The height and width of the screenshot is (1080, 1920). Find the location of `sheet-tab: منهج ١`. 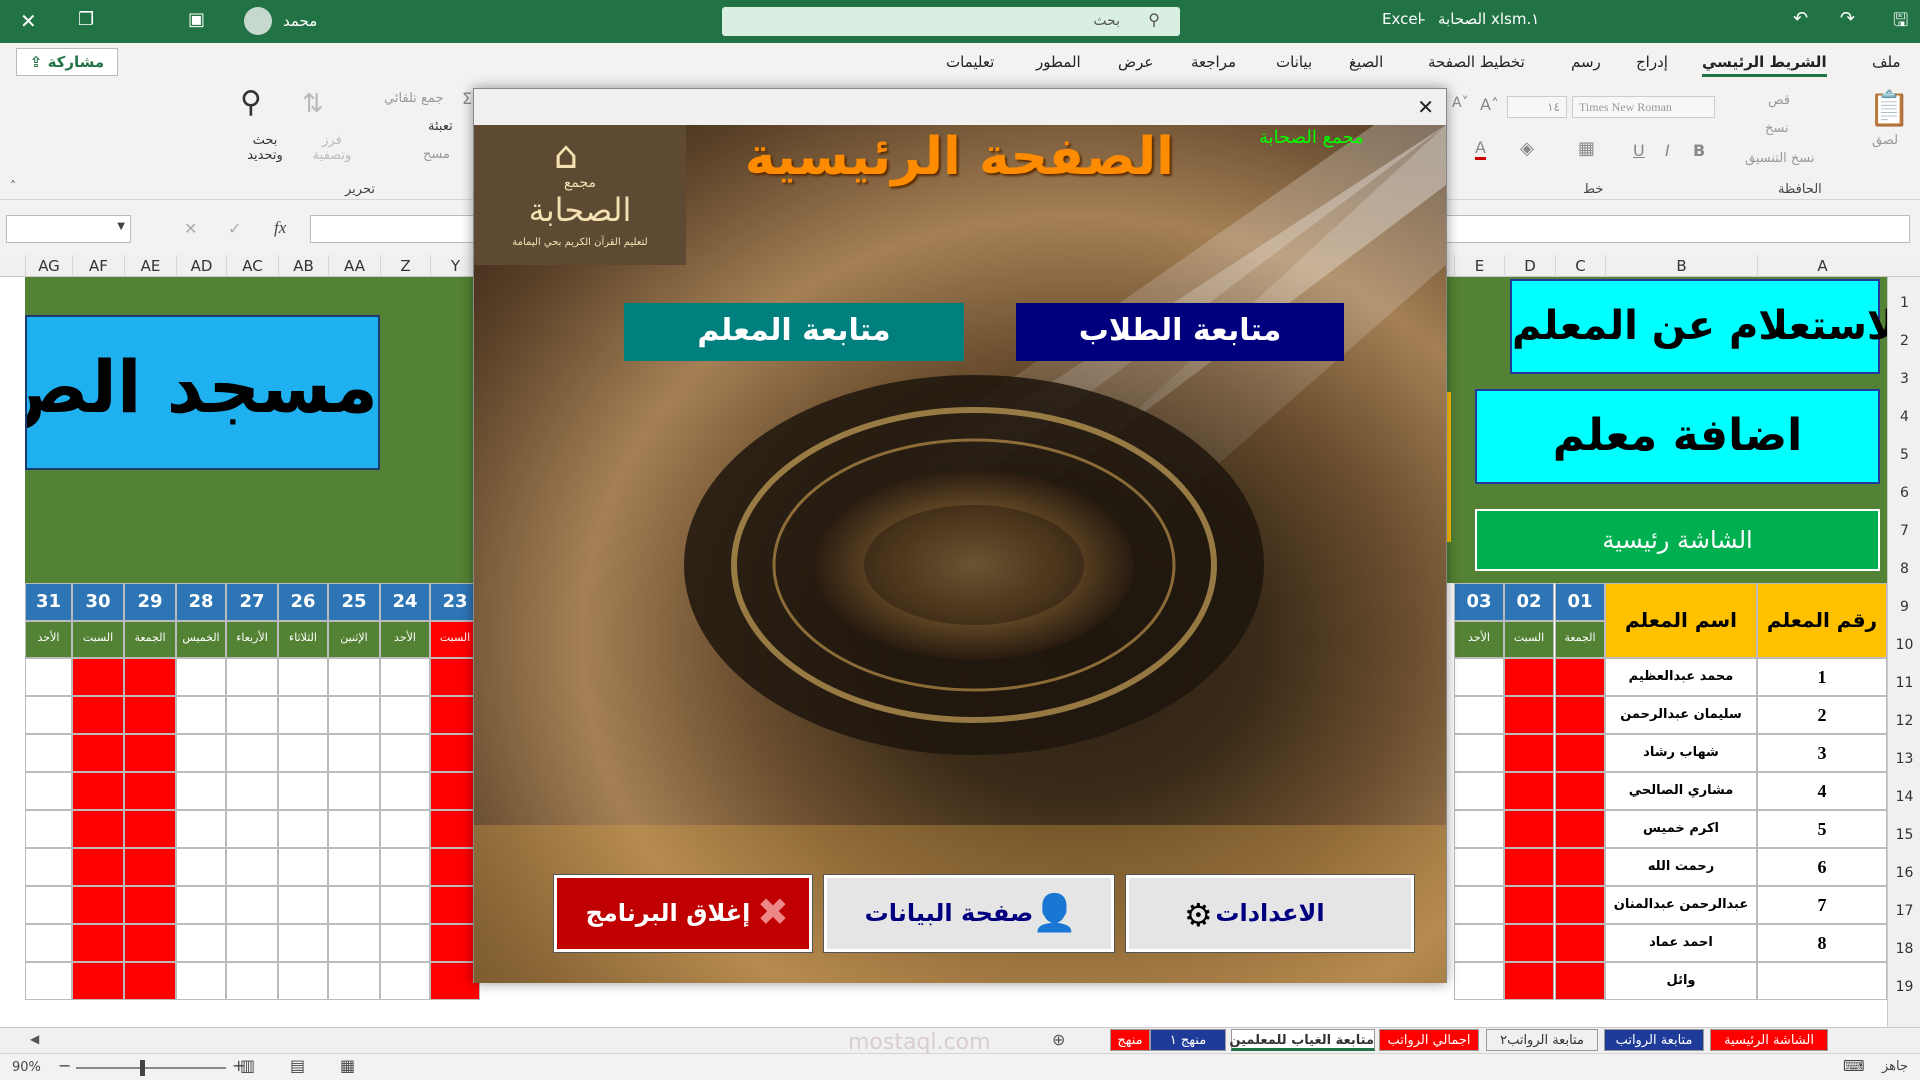

sheet-tab: منهج ١ is located at coordinates (1188, 1040).